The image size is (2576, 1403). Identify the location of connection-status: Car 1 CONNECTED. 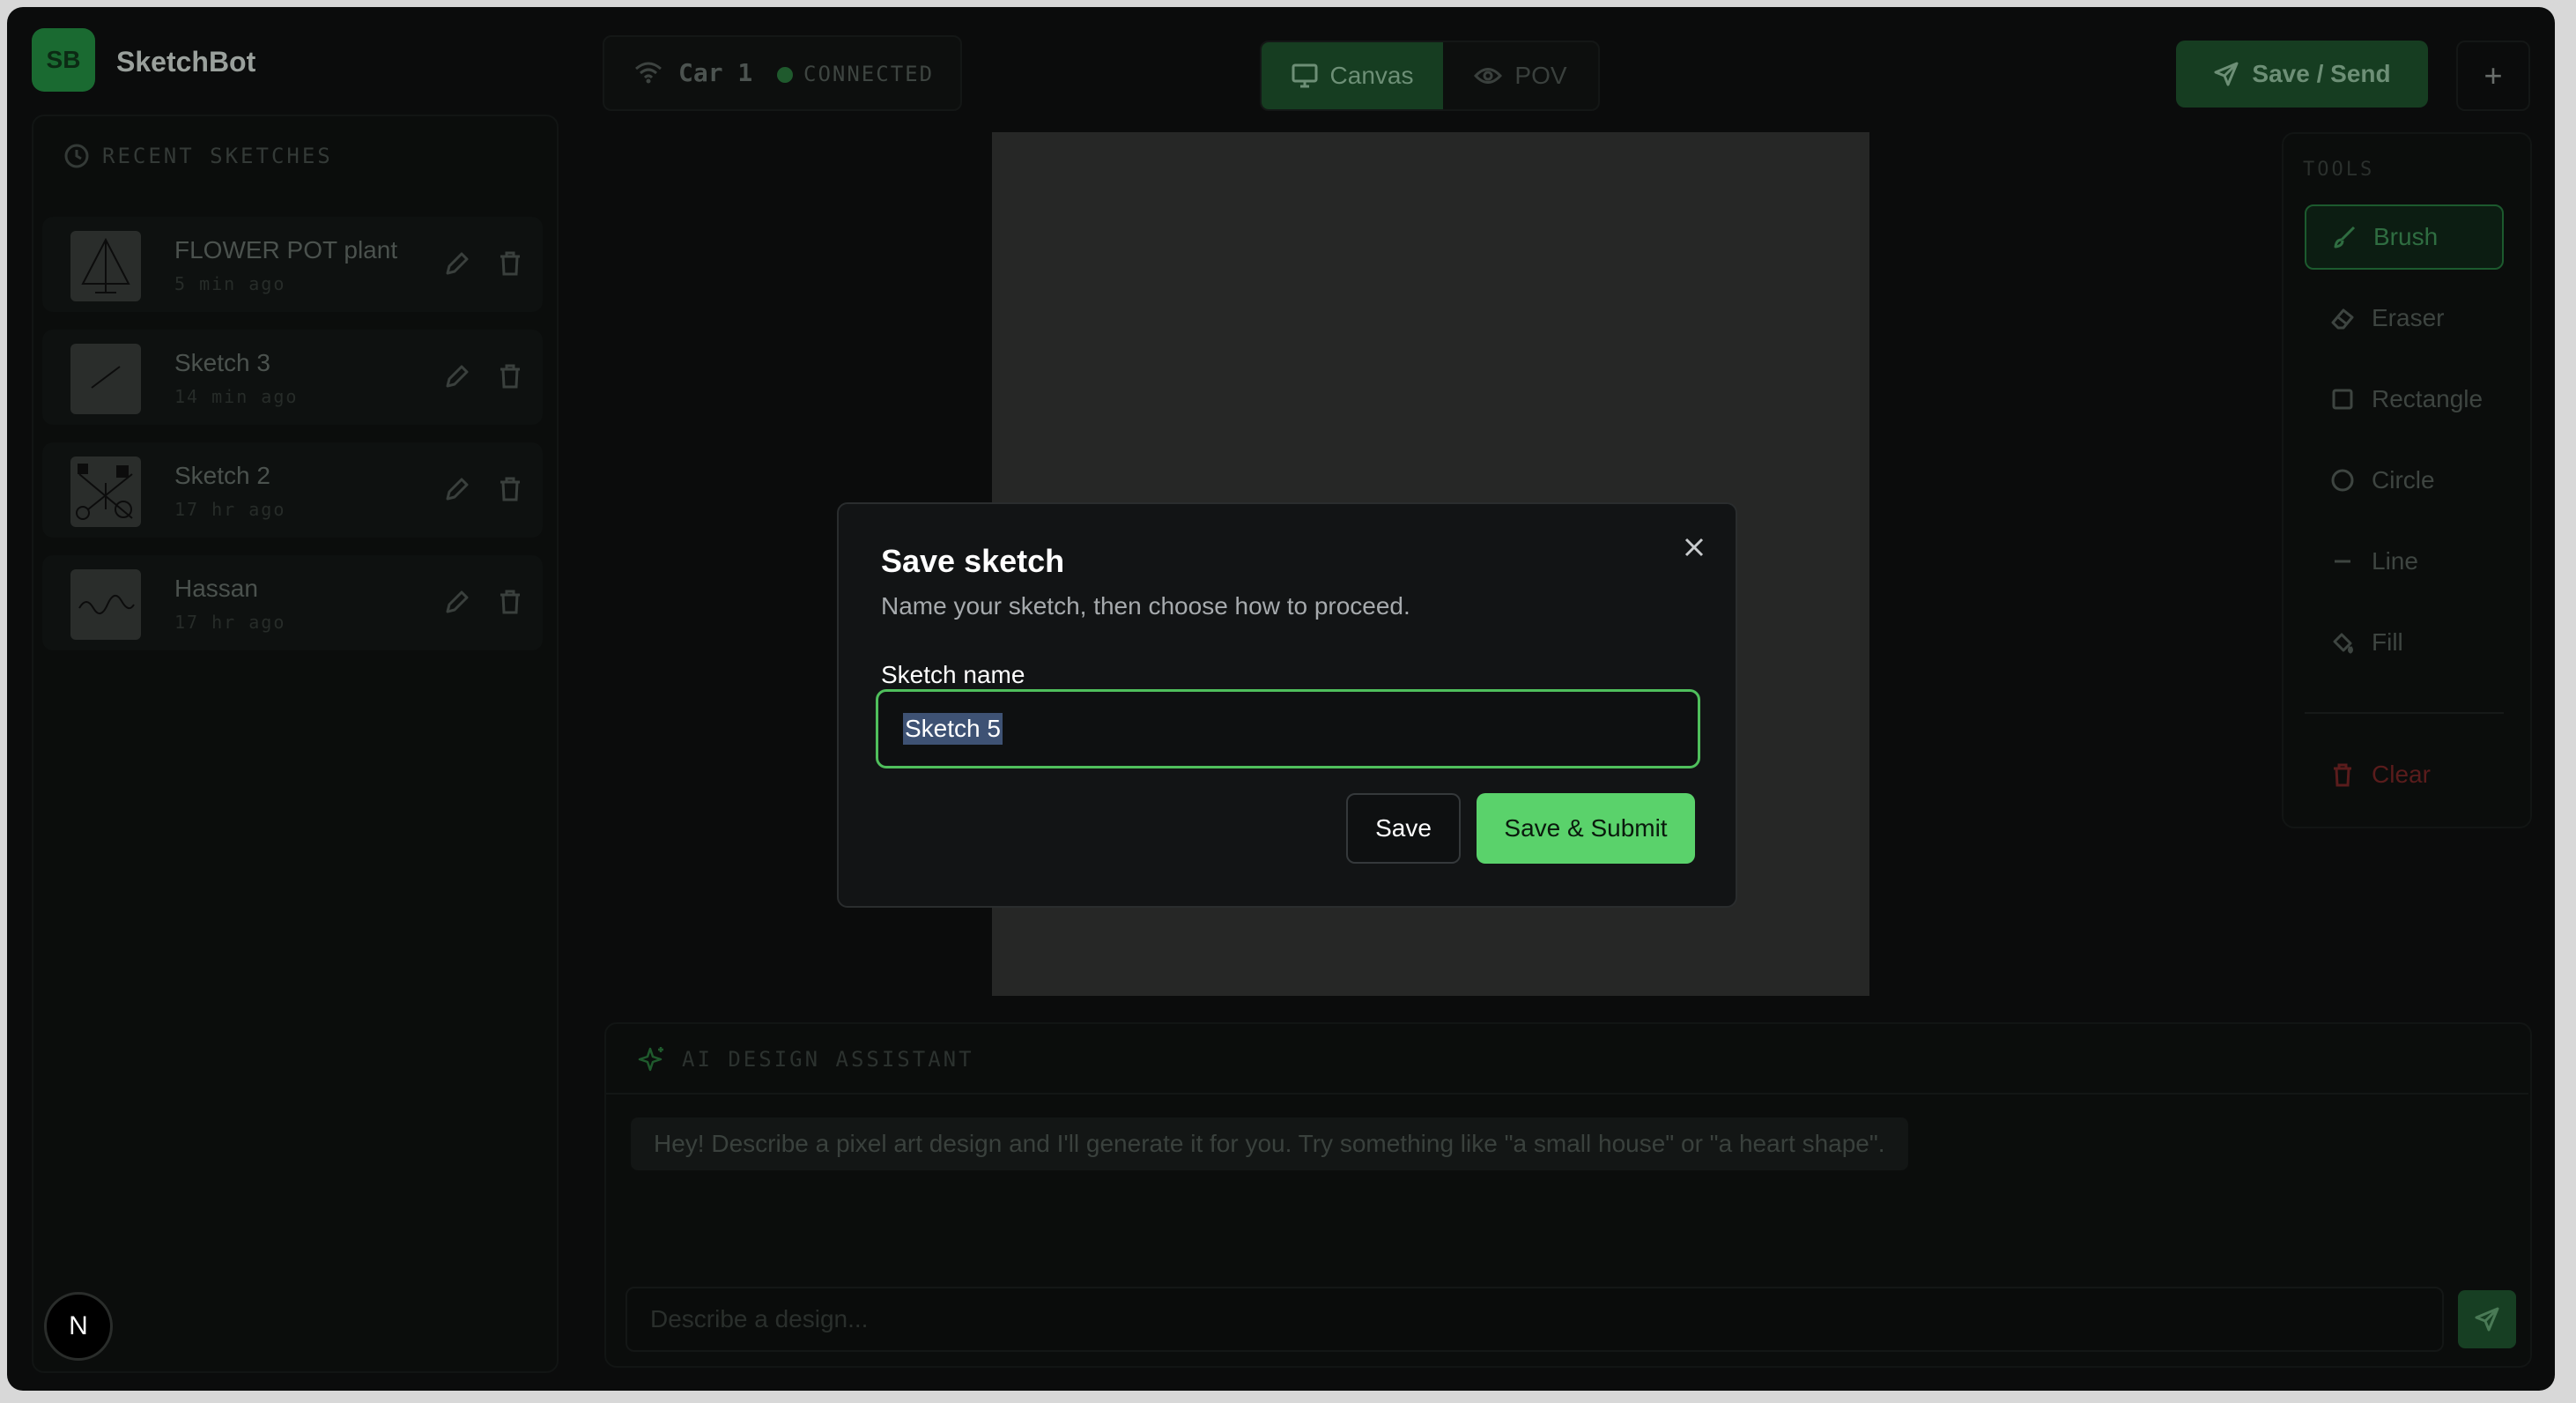
(783, 73).